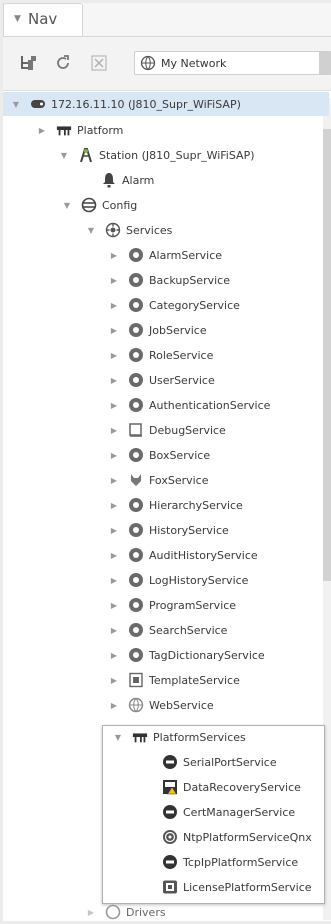 The image size is (331, 924). What do you see at coordinates (99, 63) in the screenshot?
I see `close-icon` at bounding box center [99, 63].